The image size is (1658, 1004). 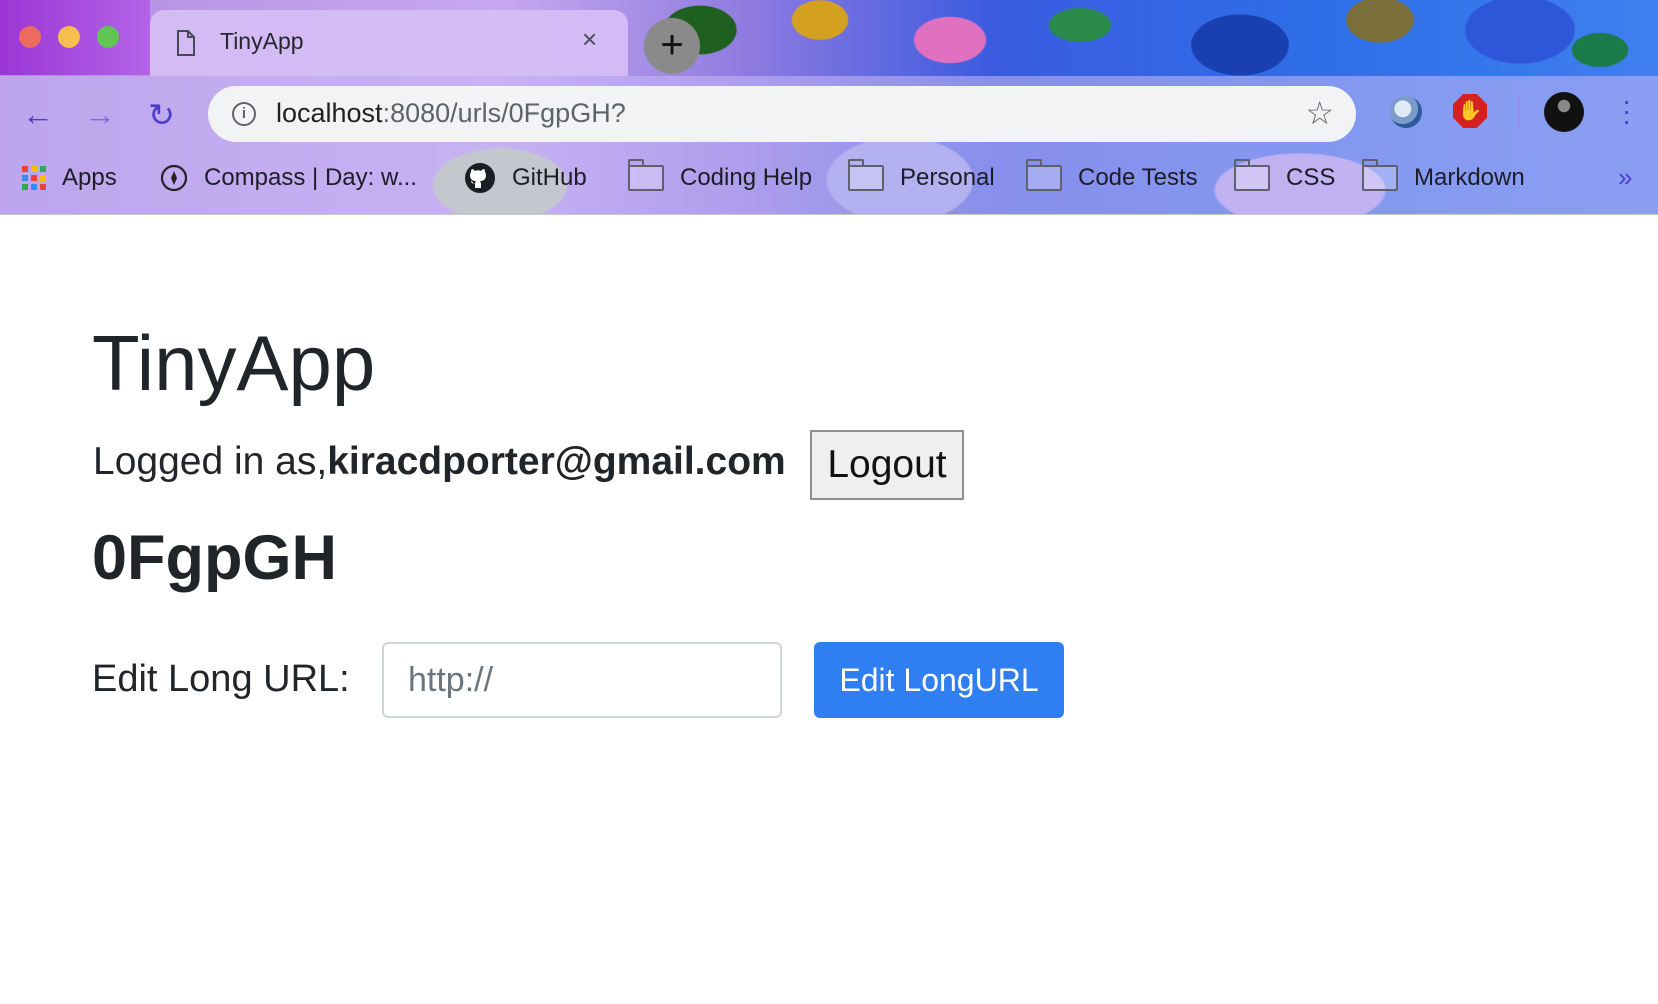 I want to click on bookmark-folder-code-tests: Code Tests, so click(x=1112, y=177).